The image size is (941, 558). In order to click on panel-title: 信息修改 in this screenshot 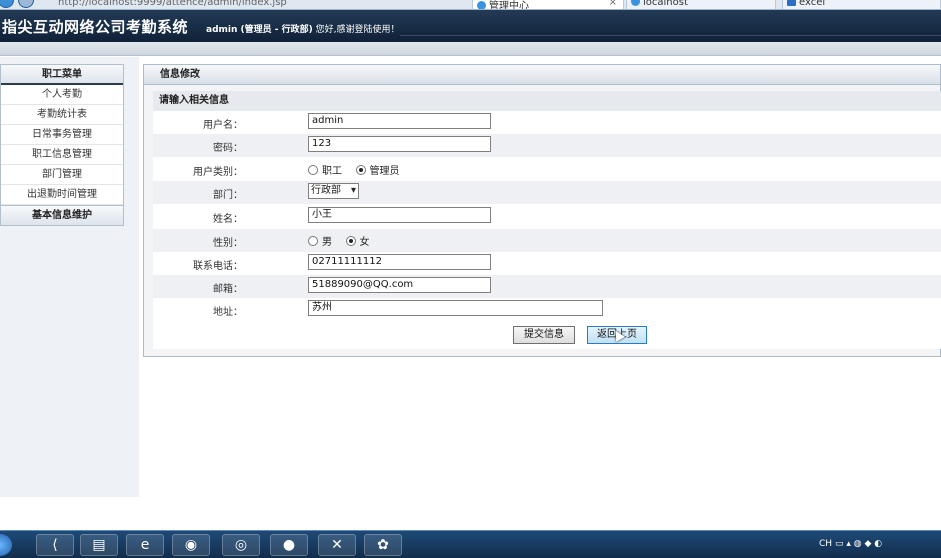, I will do `click(542, 75)`.